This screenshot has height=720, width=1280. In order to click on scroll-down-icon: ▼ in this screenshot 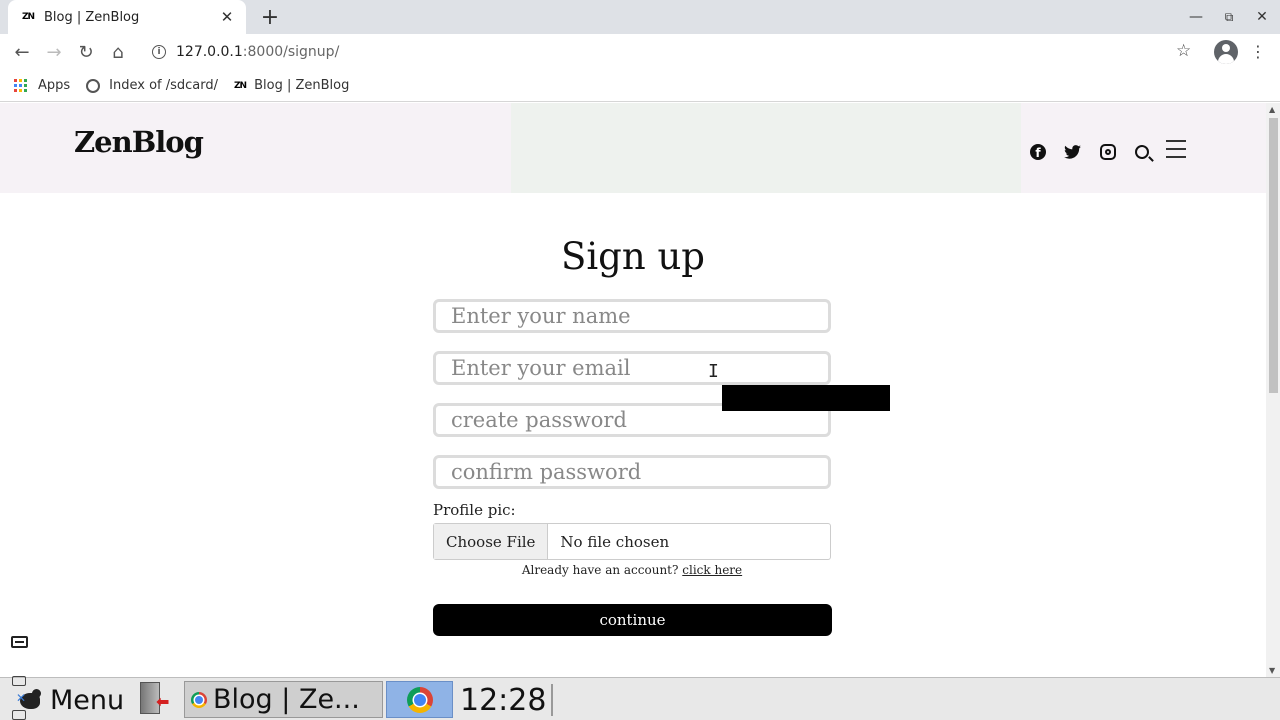, I will do `click(1272, 670)`.